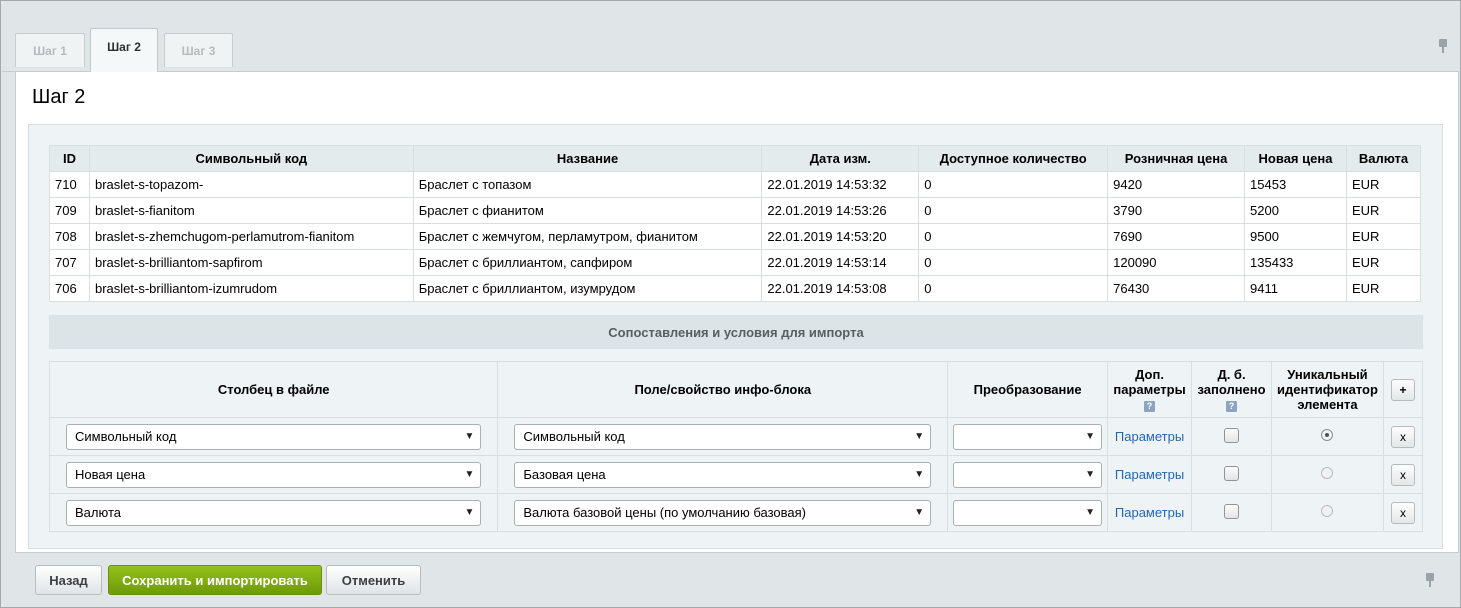  Describe the element at coordinates (251, 262) in the screenshot. I see `cell-code: braslet-s-brilliantom-sapfirom` at that location.